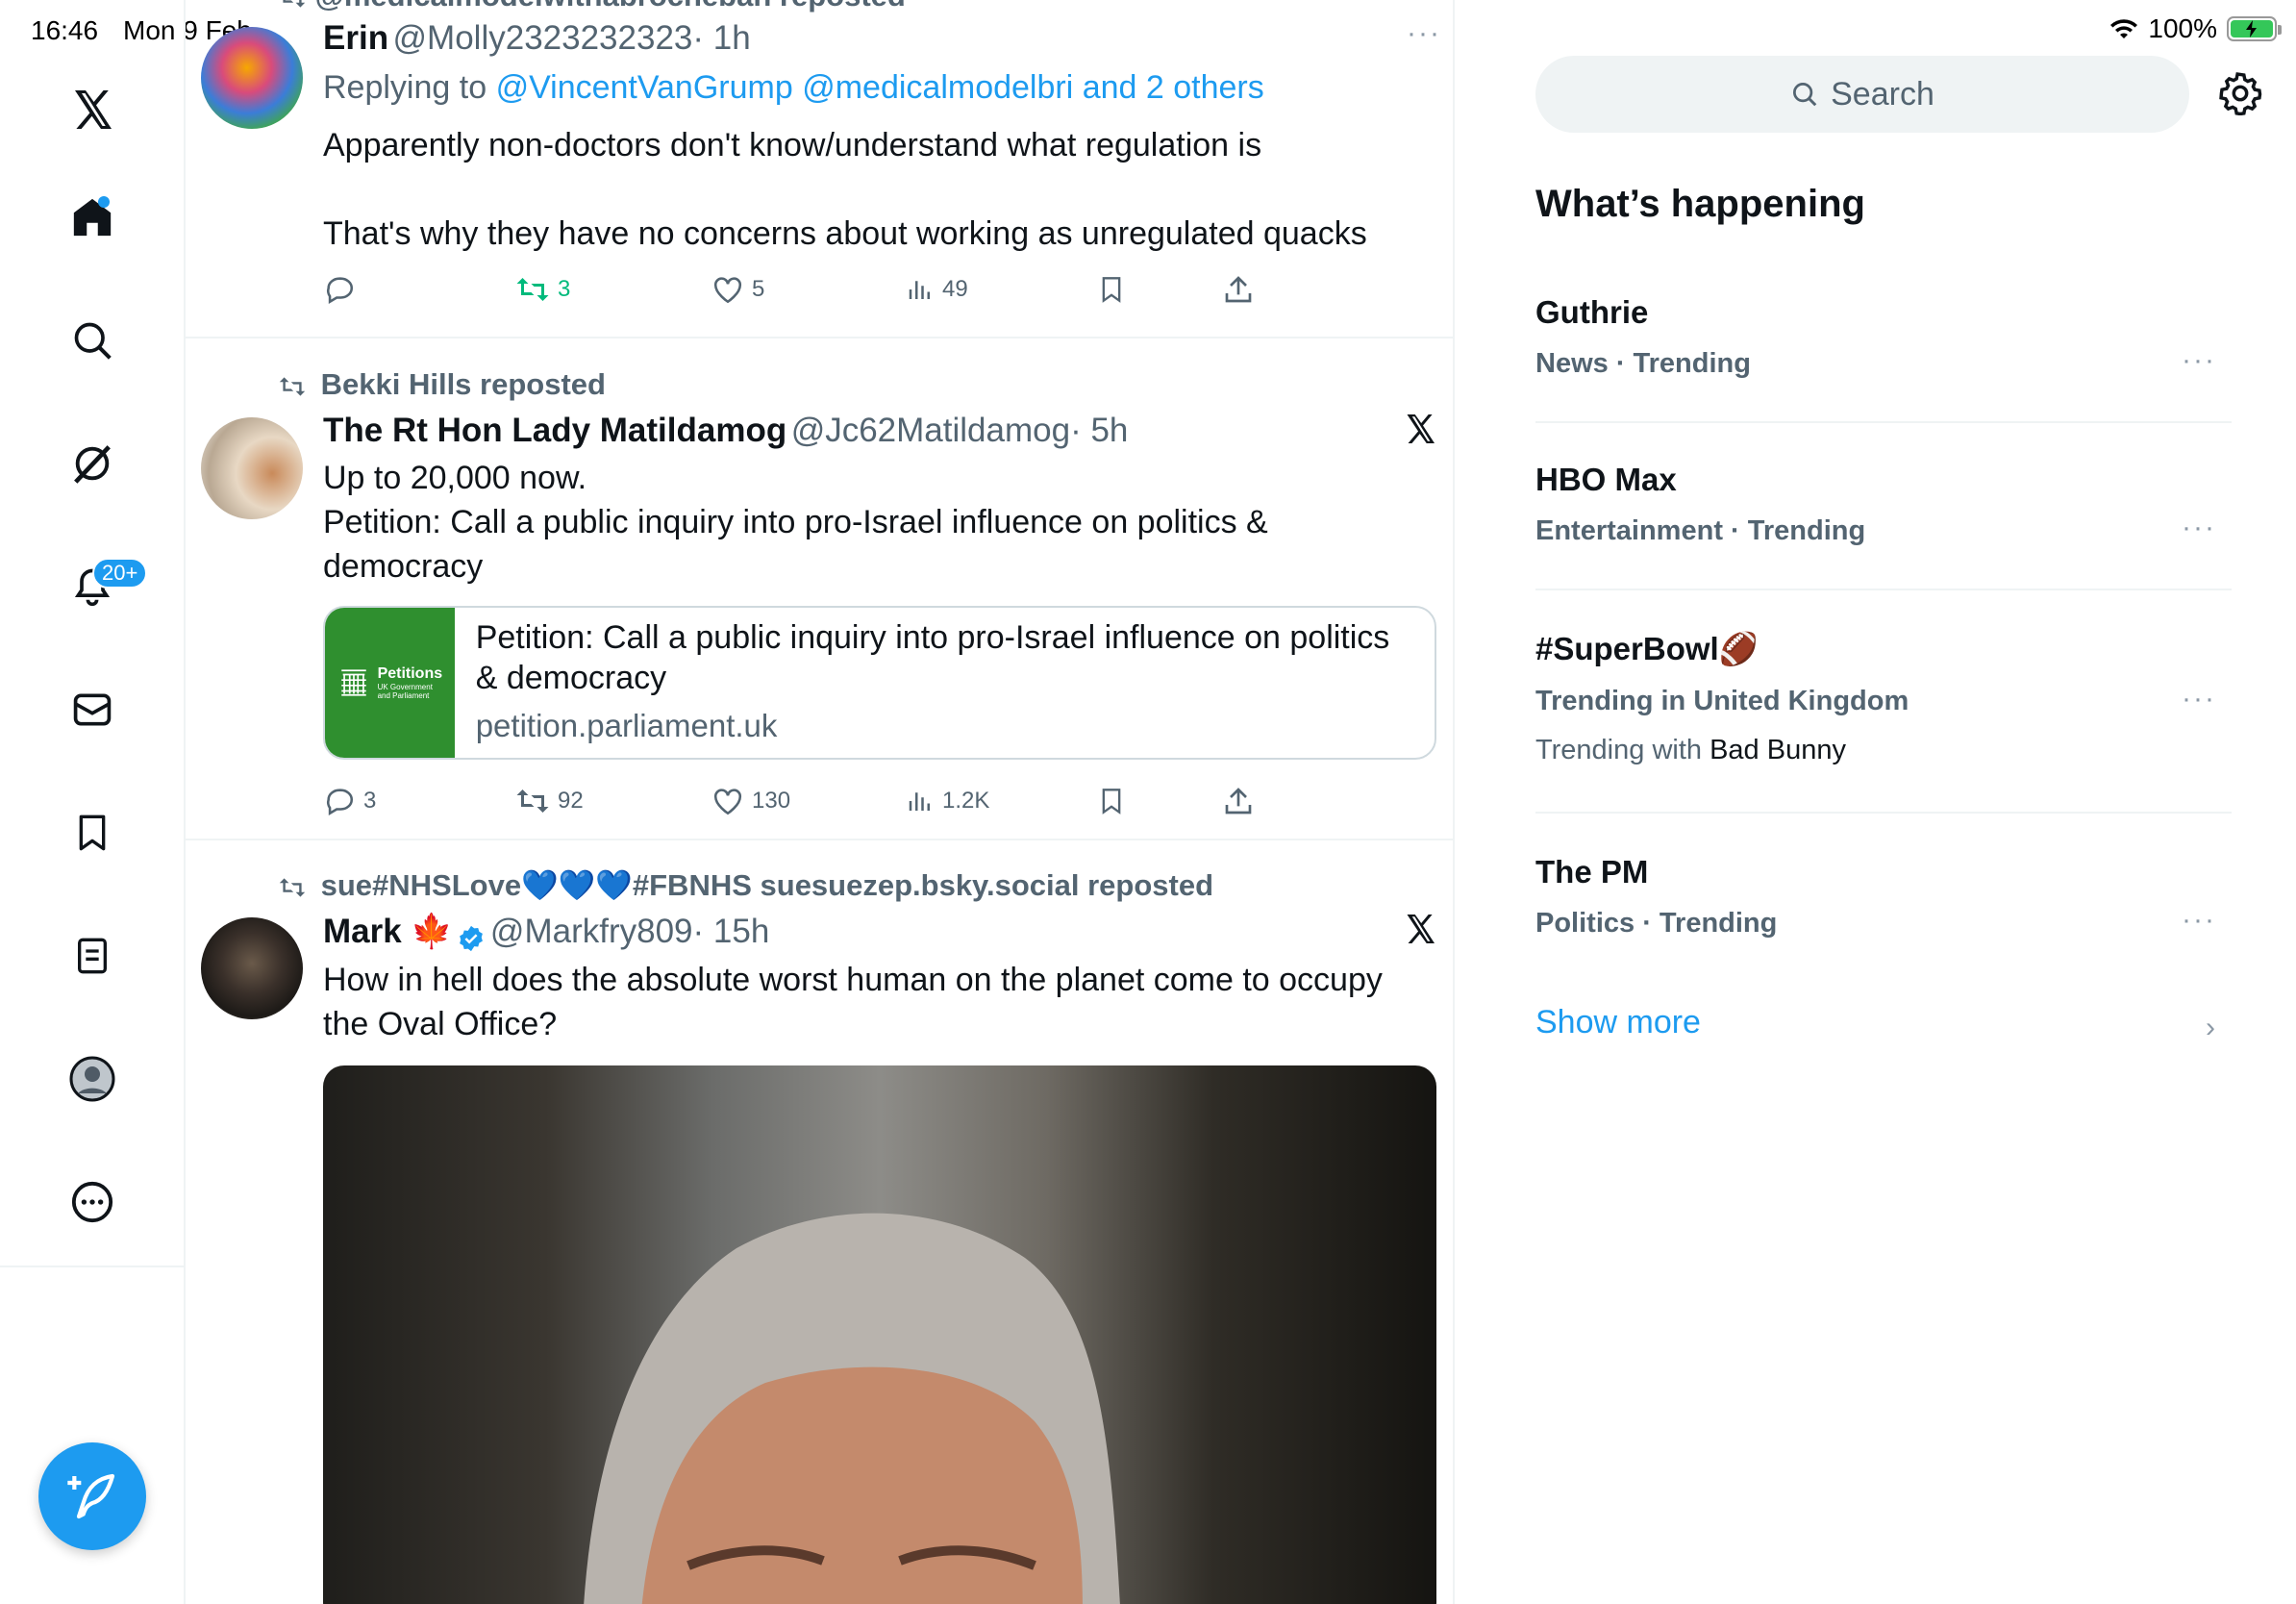 The width and height of the screenshot is (2296, 1604). What do you see at coordinates (808, 289) in the screenshot?
I see `like-button: 5` at bounding box center [808, 289].